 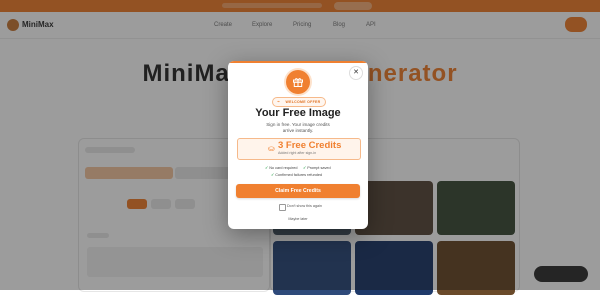 I want to click on maybe-later-link: Maybe later, so click(x=298, y=219).